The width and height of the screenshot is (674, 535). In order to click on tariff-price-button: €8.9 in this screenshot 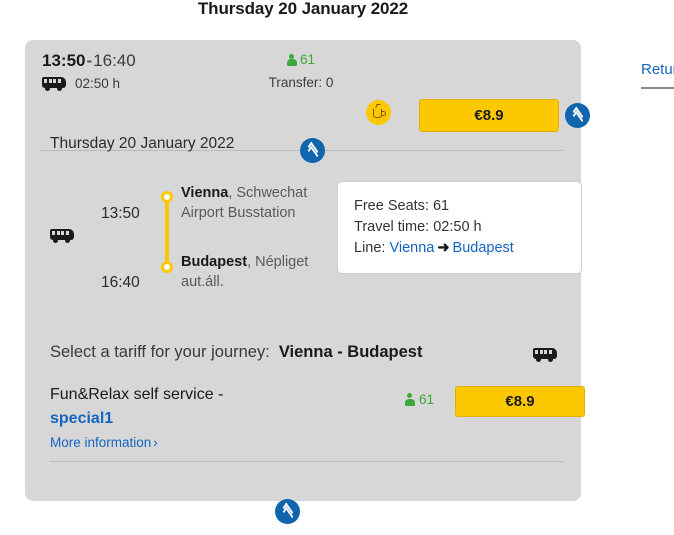, I will do `click(520, 401)`.